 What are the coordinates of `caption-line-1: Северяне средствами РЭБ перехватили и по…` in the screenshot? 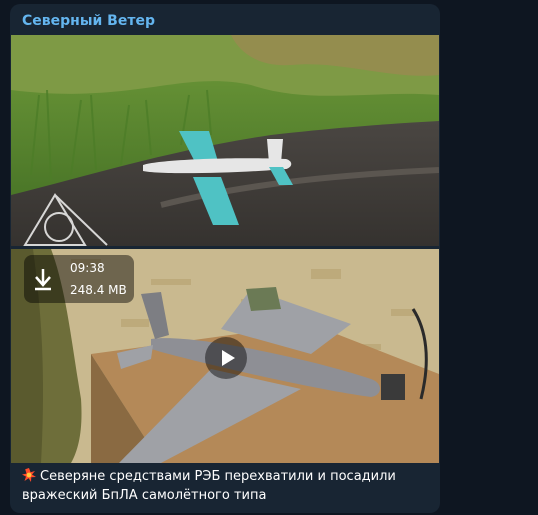 It's located at (218, 476).